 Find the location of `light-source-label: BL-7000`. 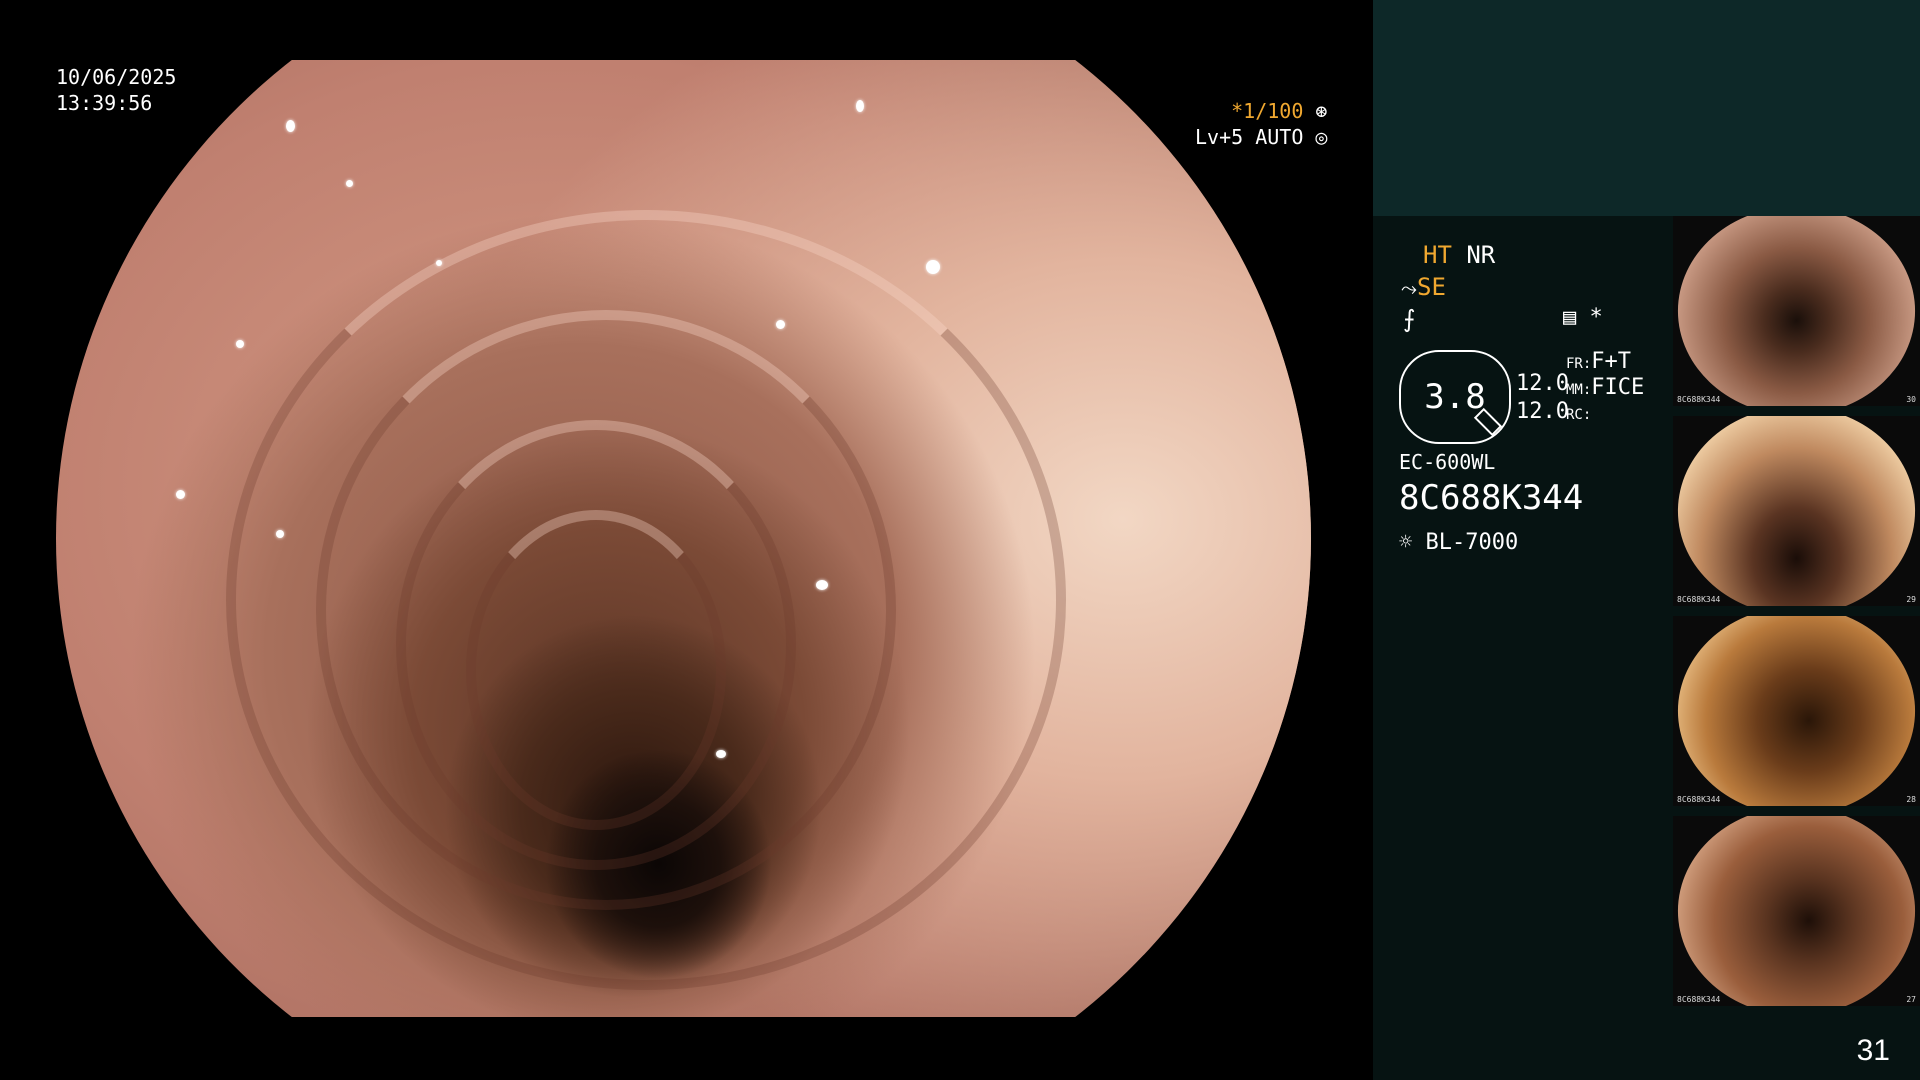

light-source-label: BL-7000 is located at coordinates (1472, 542).